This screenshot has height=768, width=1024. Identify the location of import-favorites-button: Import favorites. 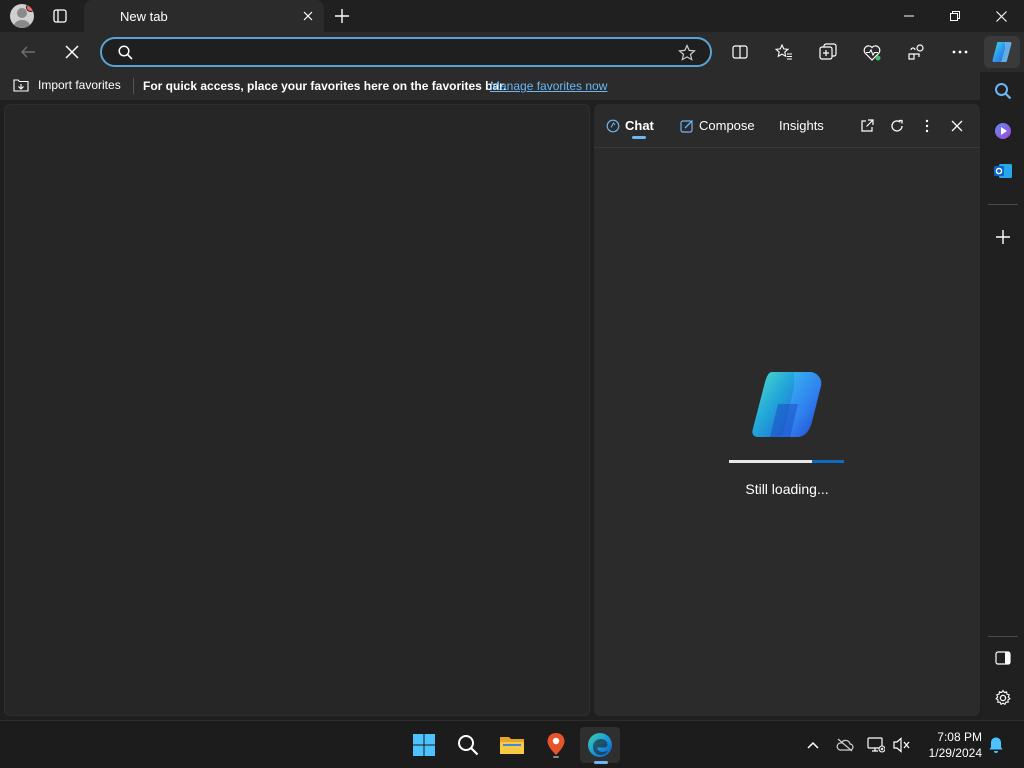
(66, 85).